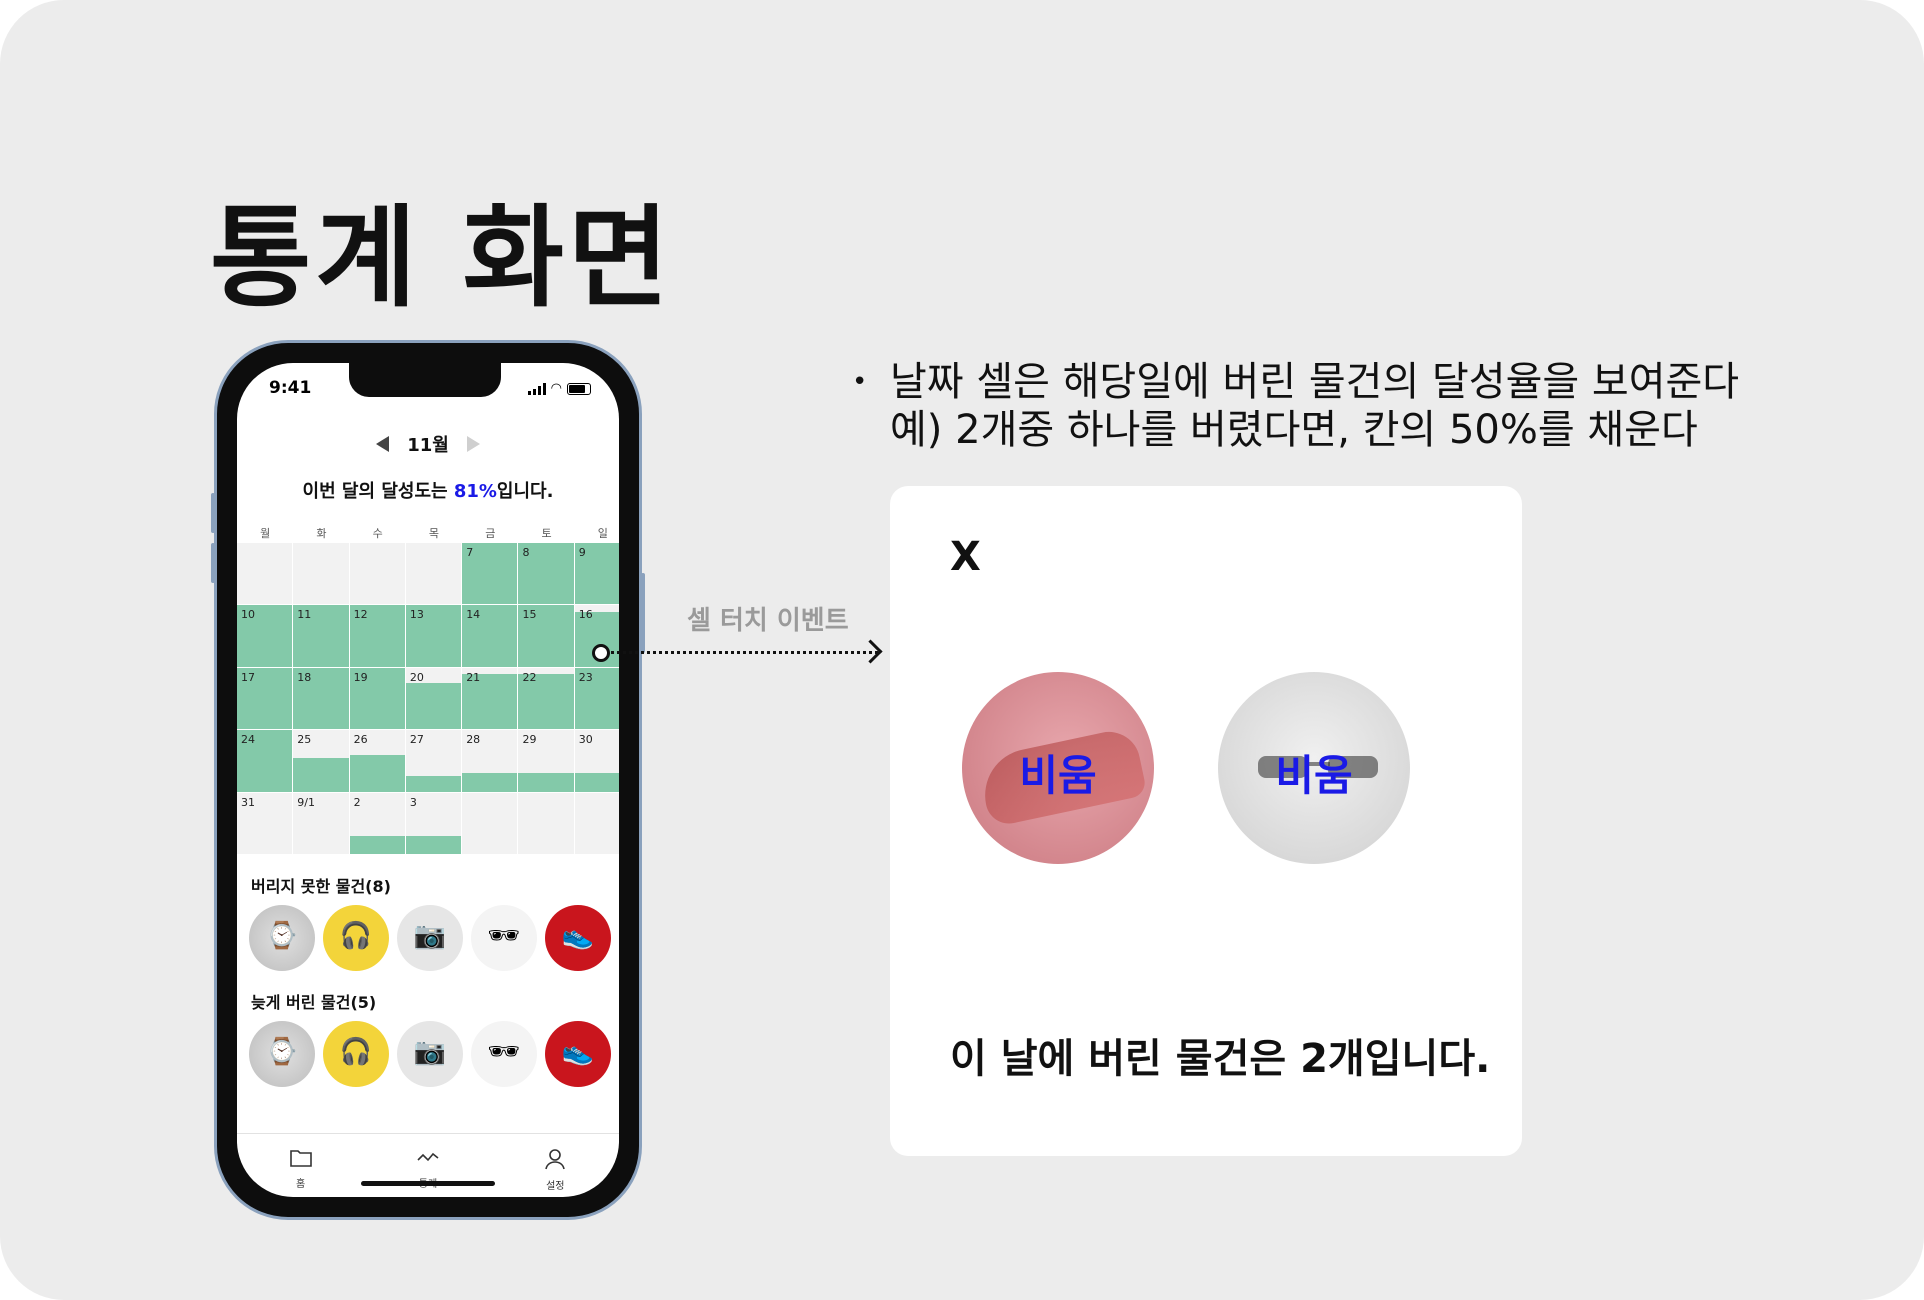  Describe the element at coordinates (378, 491) in the screenshot. I see `achievement-prefix: 이번 달의 달성도는` at that location.